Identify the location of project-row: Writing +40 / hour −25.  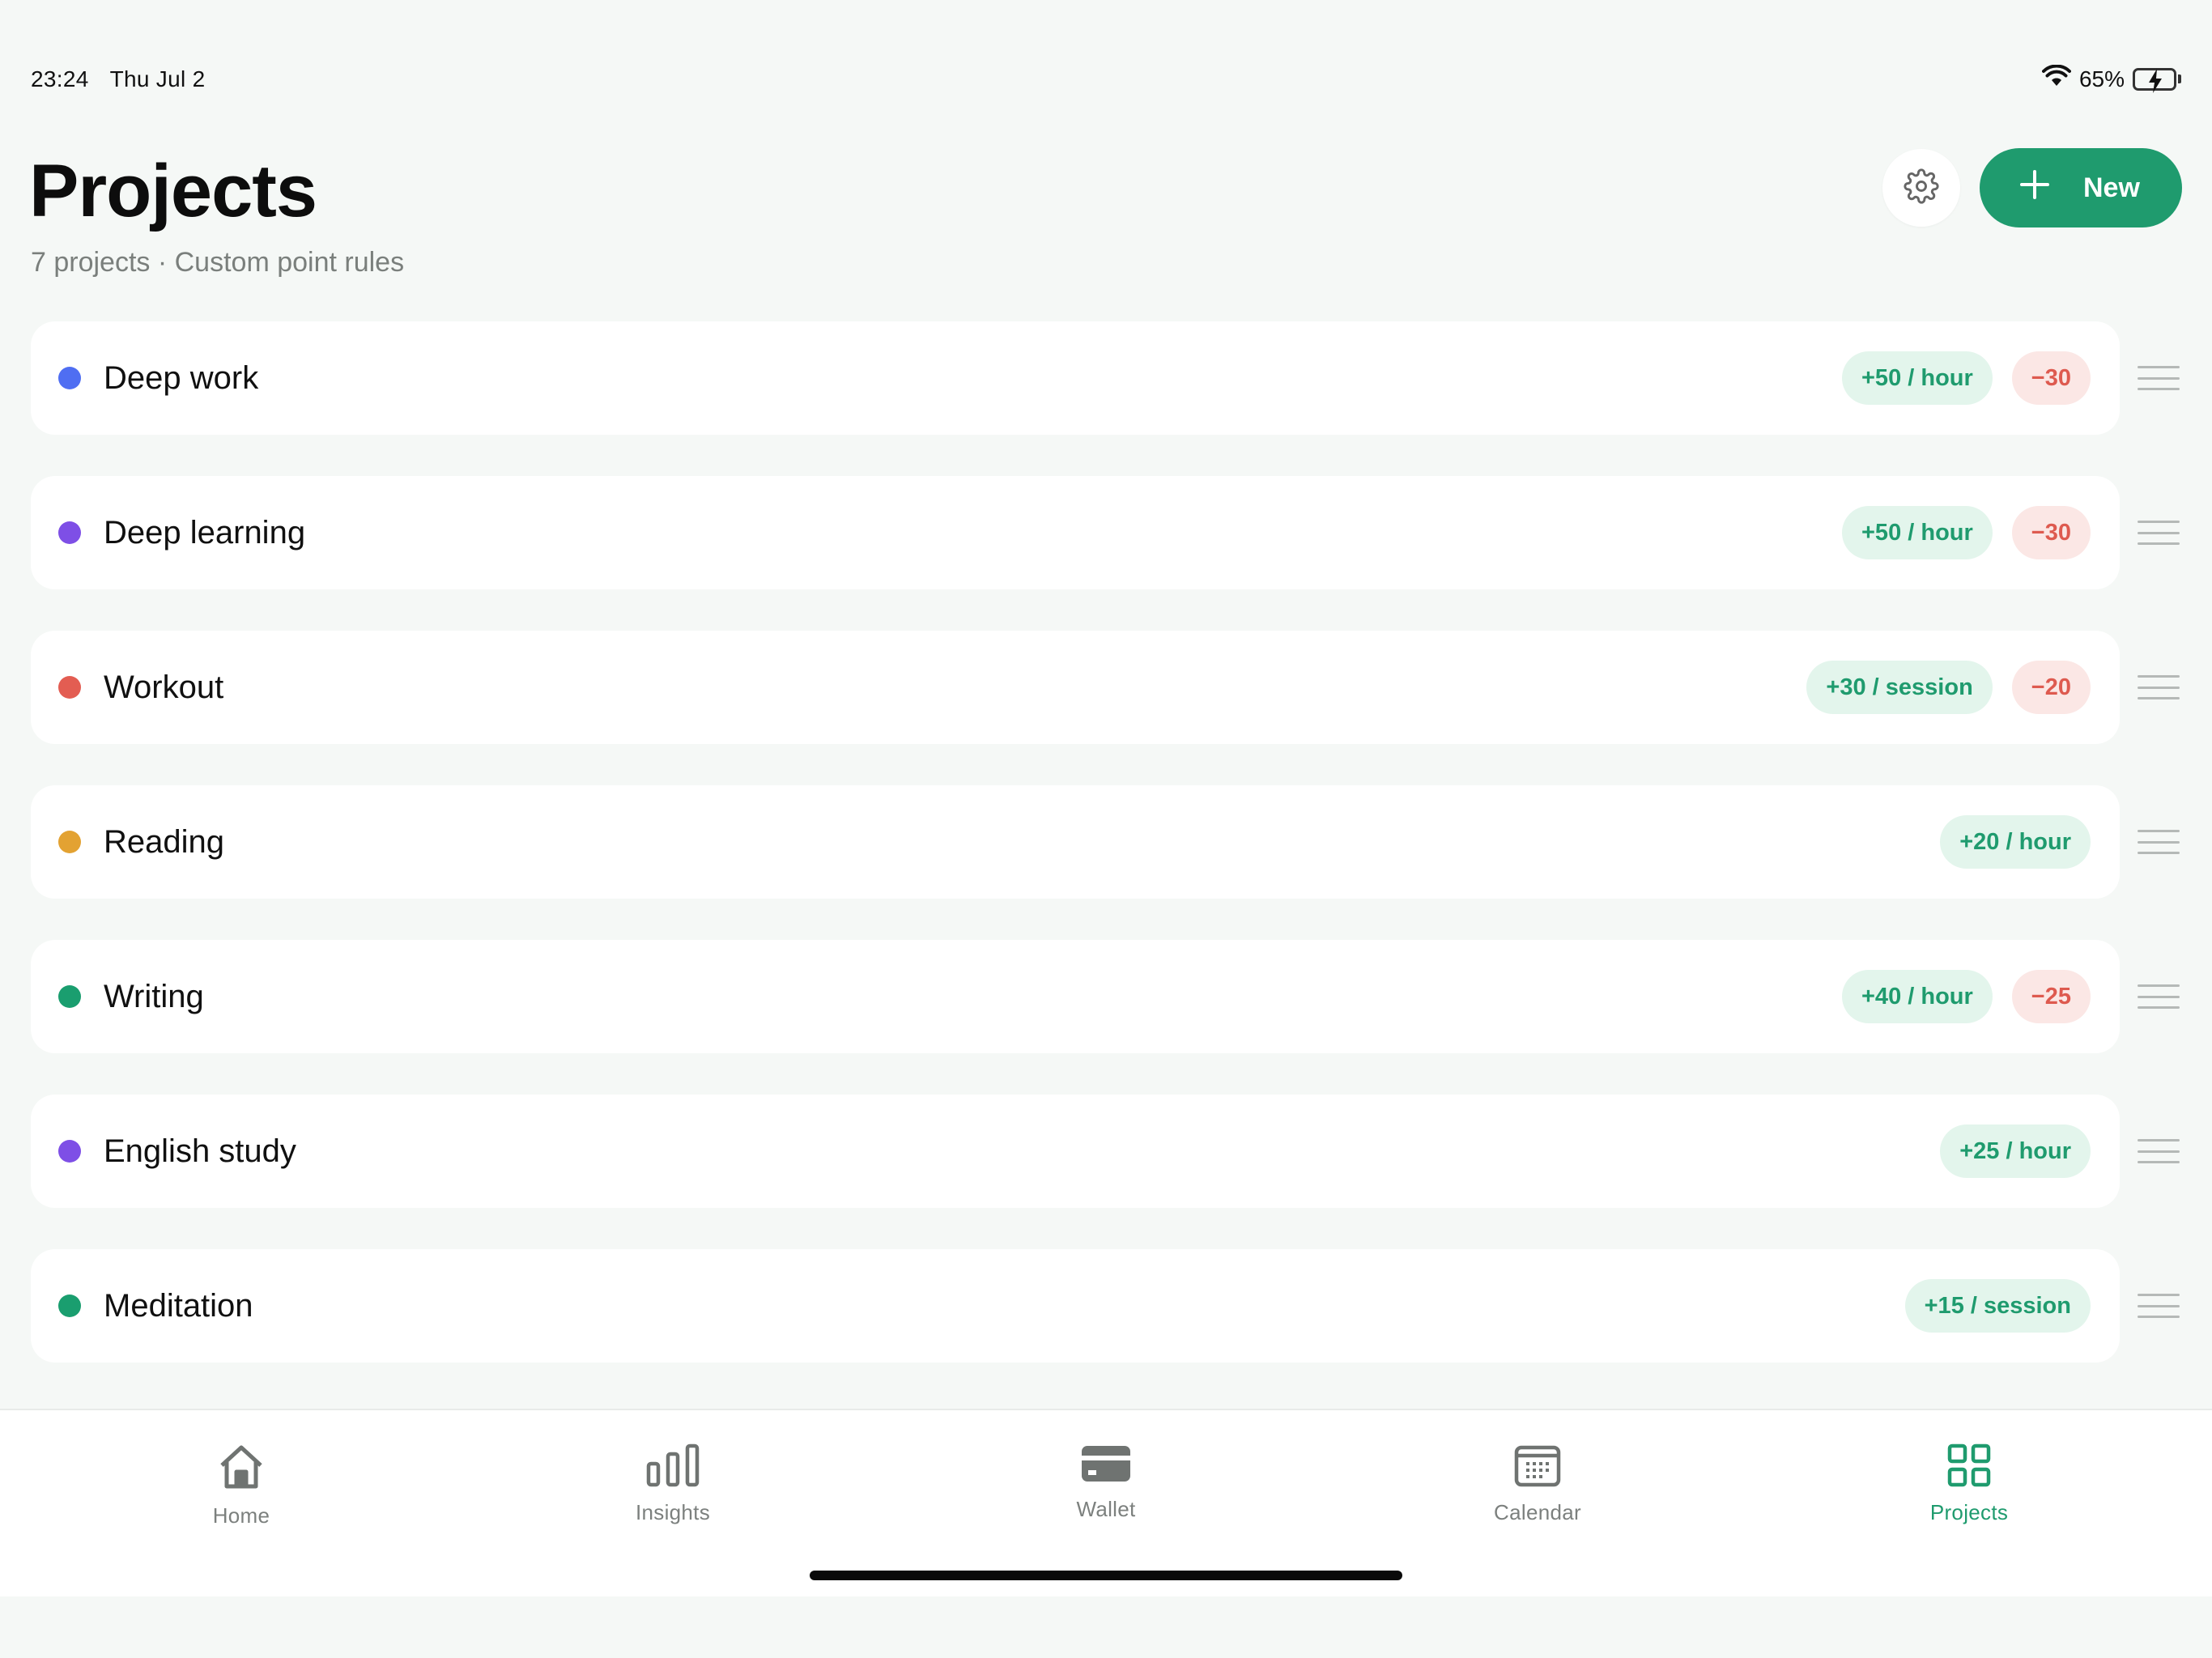
(1076, 996).